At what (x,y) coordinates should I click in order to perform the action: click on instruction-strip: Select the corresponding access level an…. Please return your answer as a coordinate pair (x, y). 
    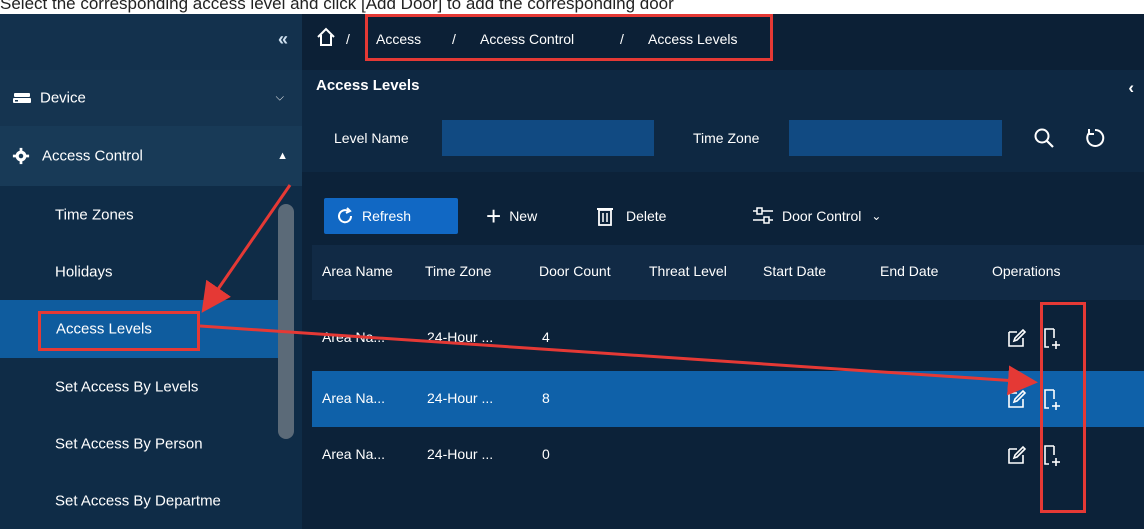
    Looking at the image, I should click on (572, 7).